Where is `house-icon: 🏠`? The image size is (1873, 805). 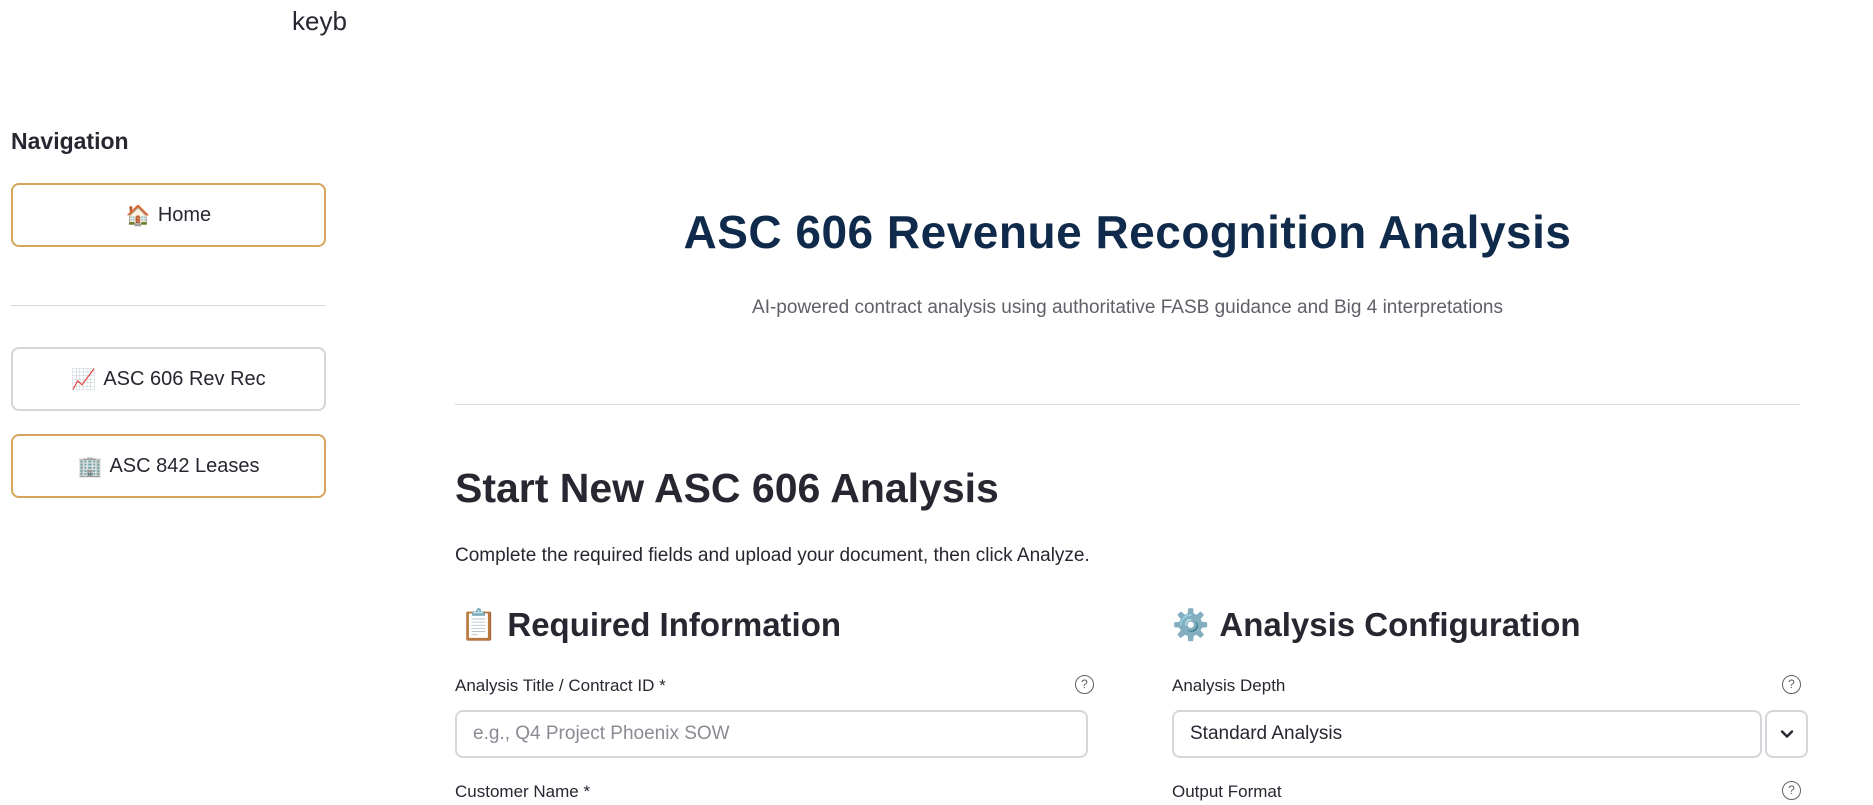 house-icon: 🏠 is located at coordinates (138, 215).